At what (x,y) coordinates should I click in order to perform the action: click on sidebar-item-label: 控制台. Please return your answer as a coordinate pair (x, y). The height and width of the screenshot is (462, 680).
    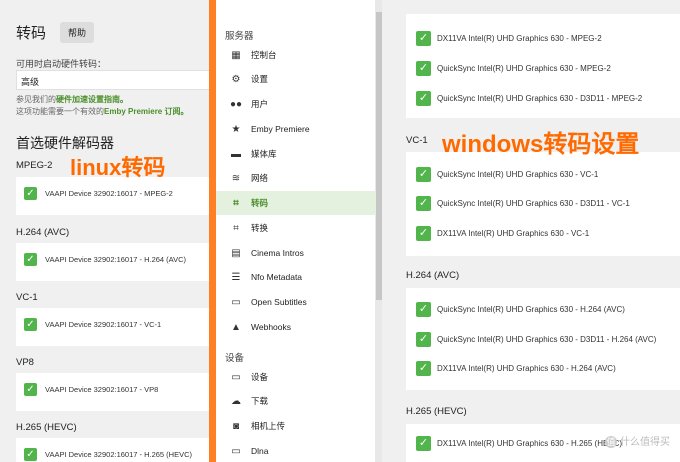
    Looking at the image, I should click on (264, 55).